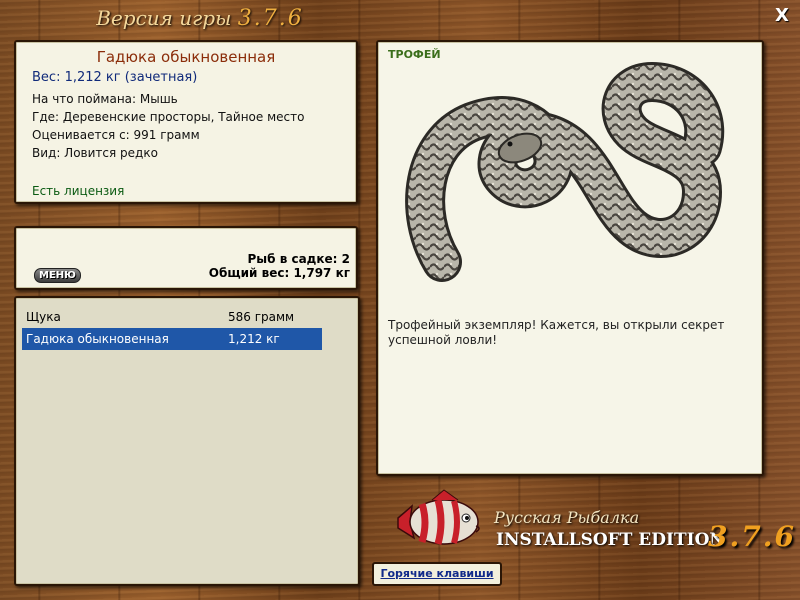 This screenshot has height=600, width=800. What do you see at coordinates (172, 317) in the screenshot?
I see `list-item: Щука 586 грамм` at bounding box center [172, 317].